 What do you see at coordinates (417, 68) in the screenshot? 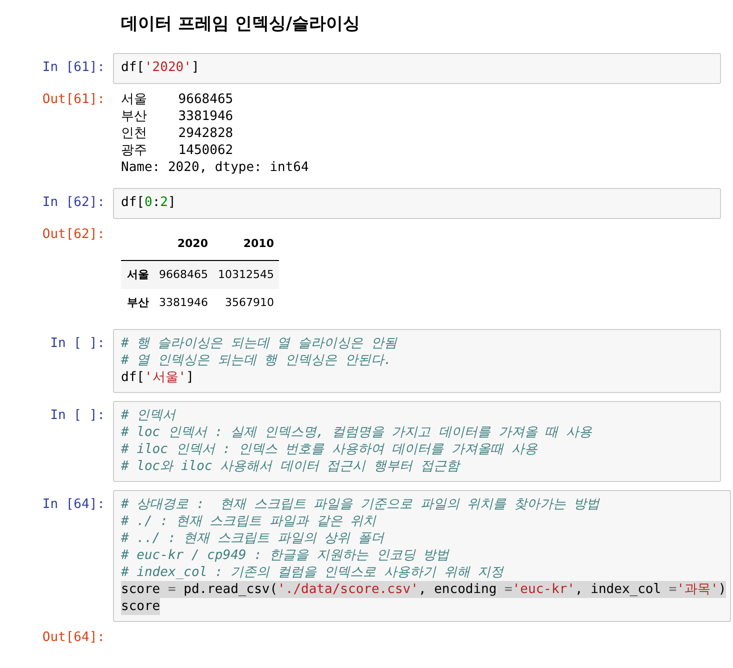
I see `code-cell: df['2020']` at bounding box center [417, 68].